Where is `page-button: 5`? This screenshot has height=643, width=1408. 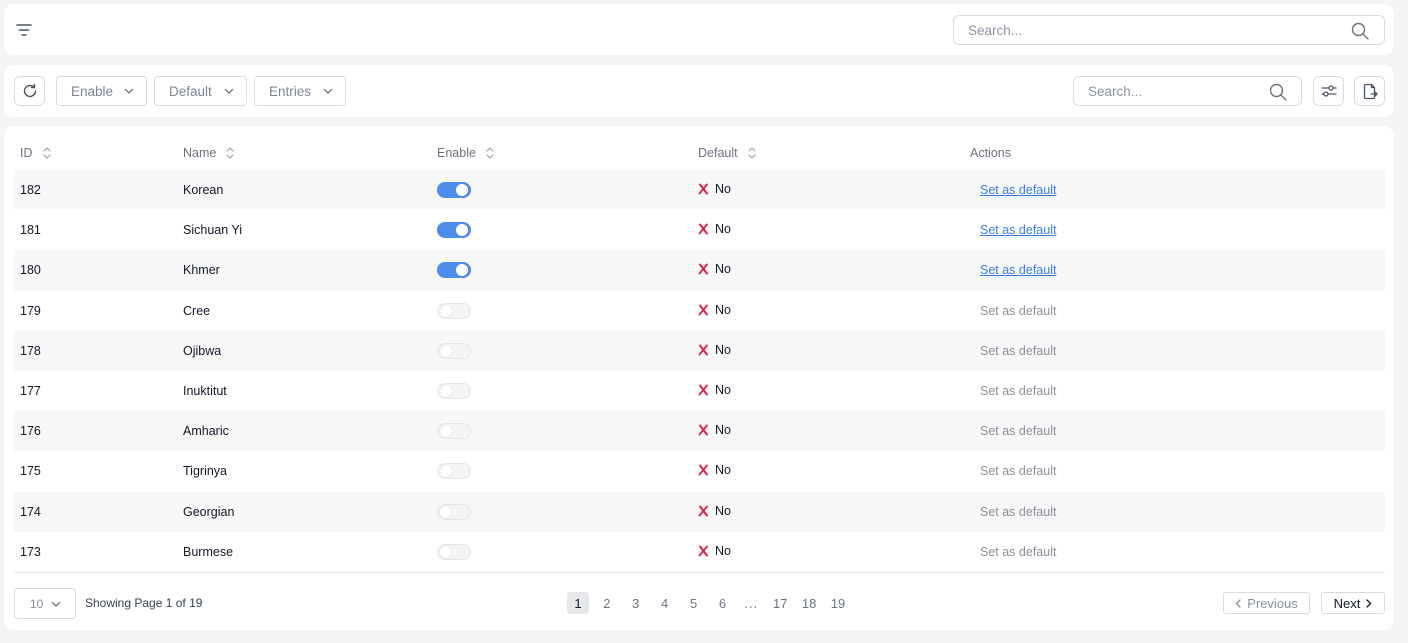
page-button: 5 is located at coordinates (694, 603).